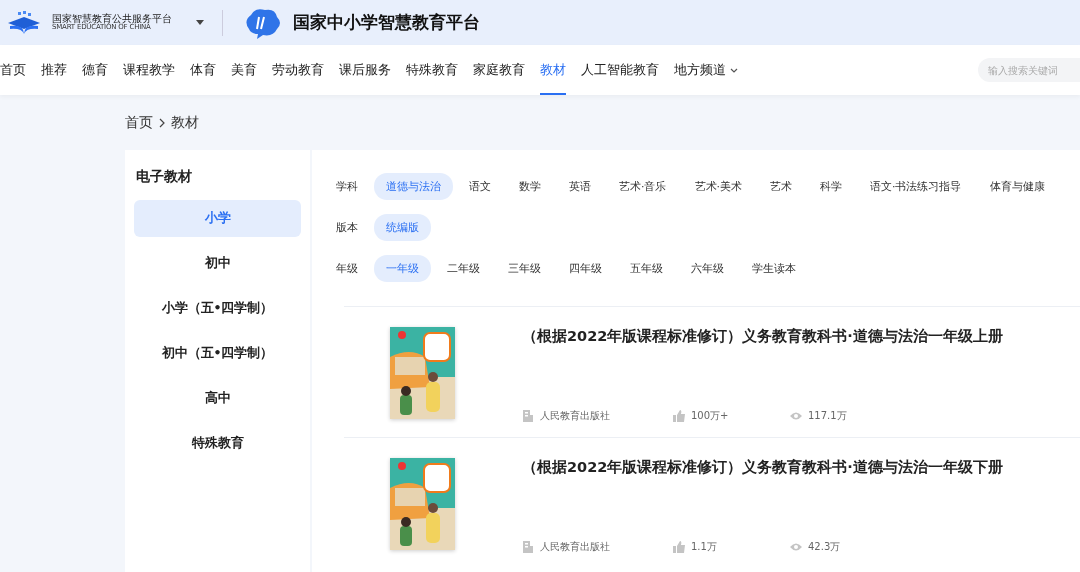 The image size is (1080, 572). I want to click on filter-label: 年级, so click(347, 268).